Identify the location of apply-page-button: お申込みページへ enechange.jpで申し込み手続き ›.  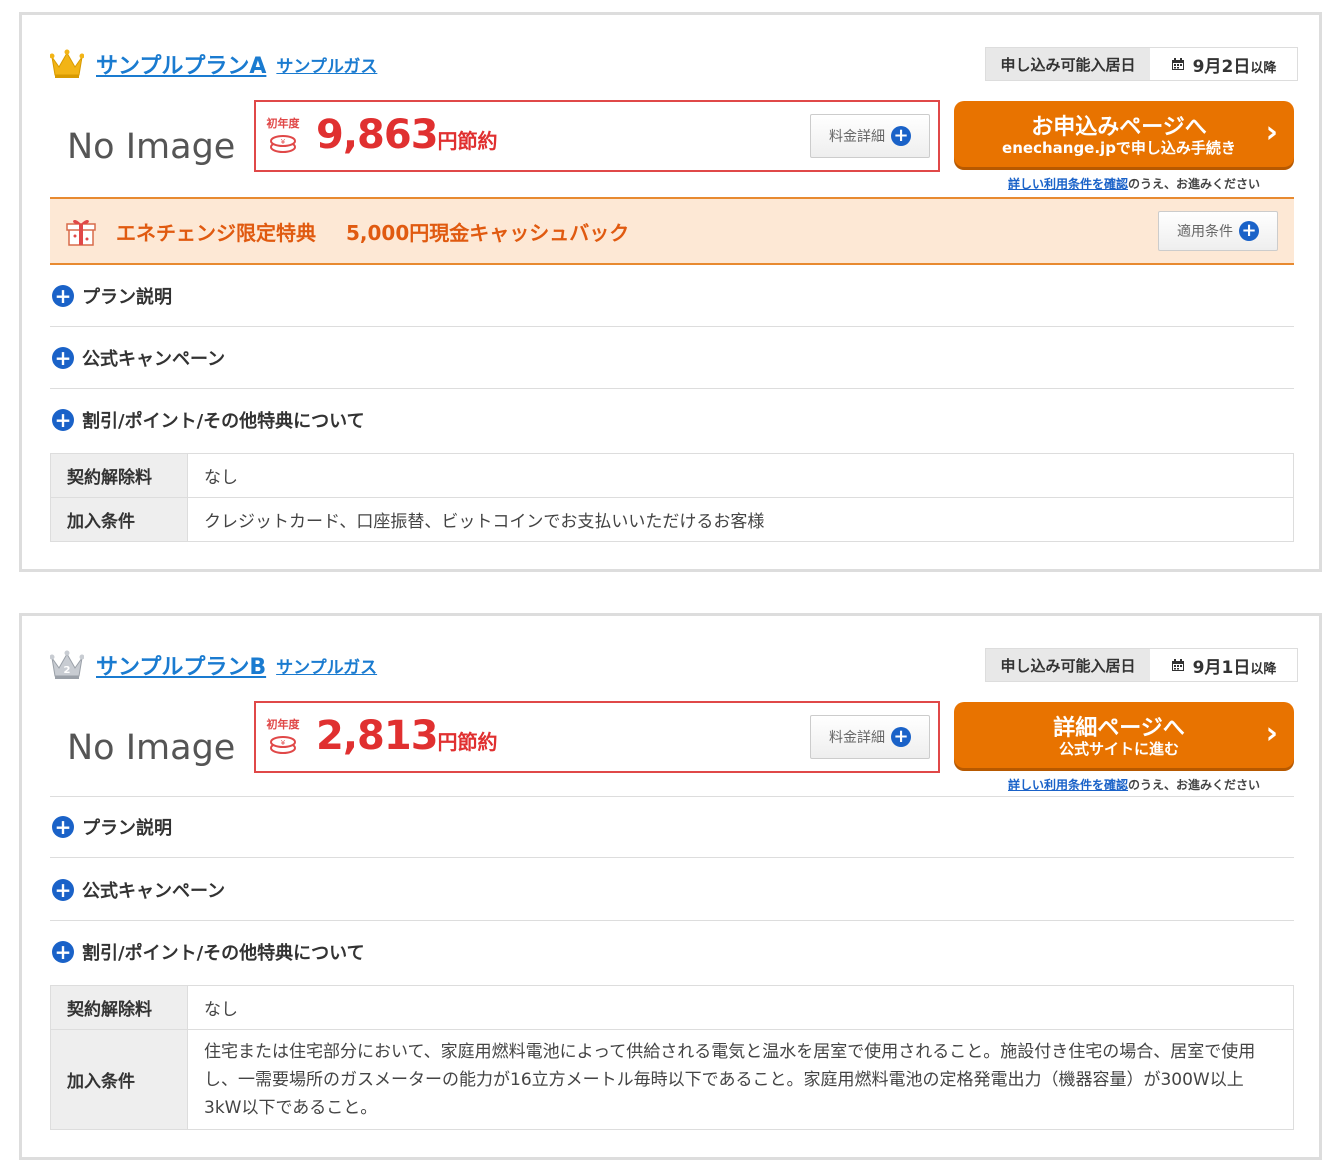
(1124, 134).